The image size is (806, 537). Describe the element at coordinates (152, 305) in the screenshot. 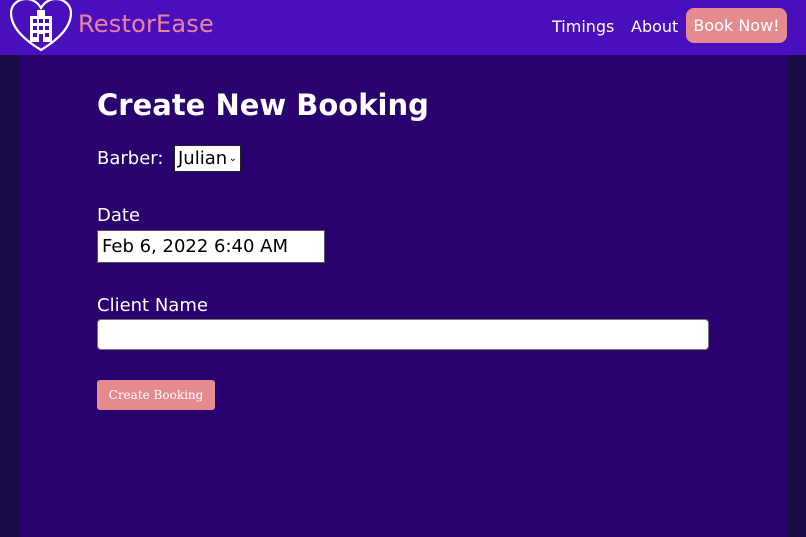

I see `client-name-label: Client Name` at that location.